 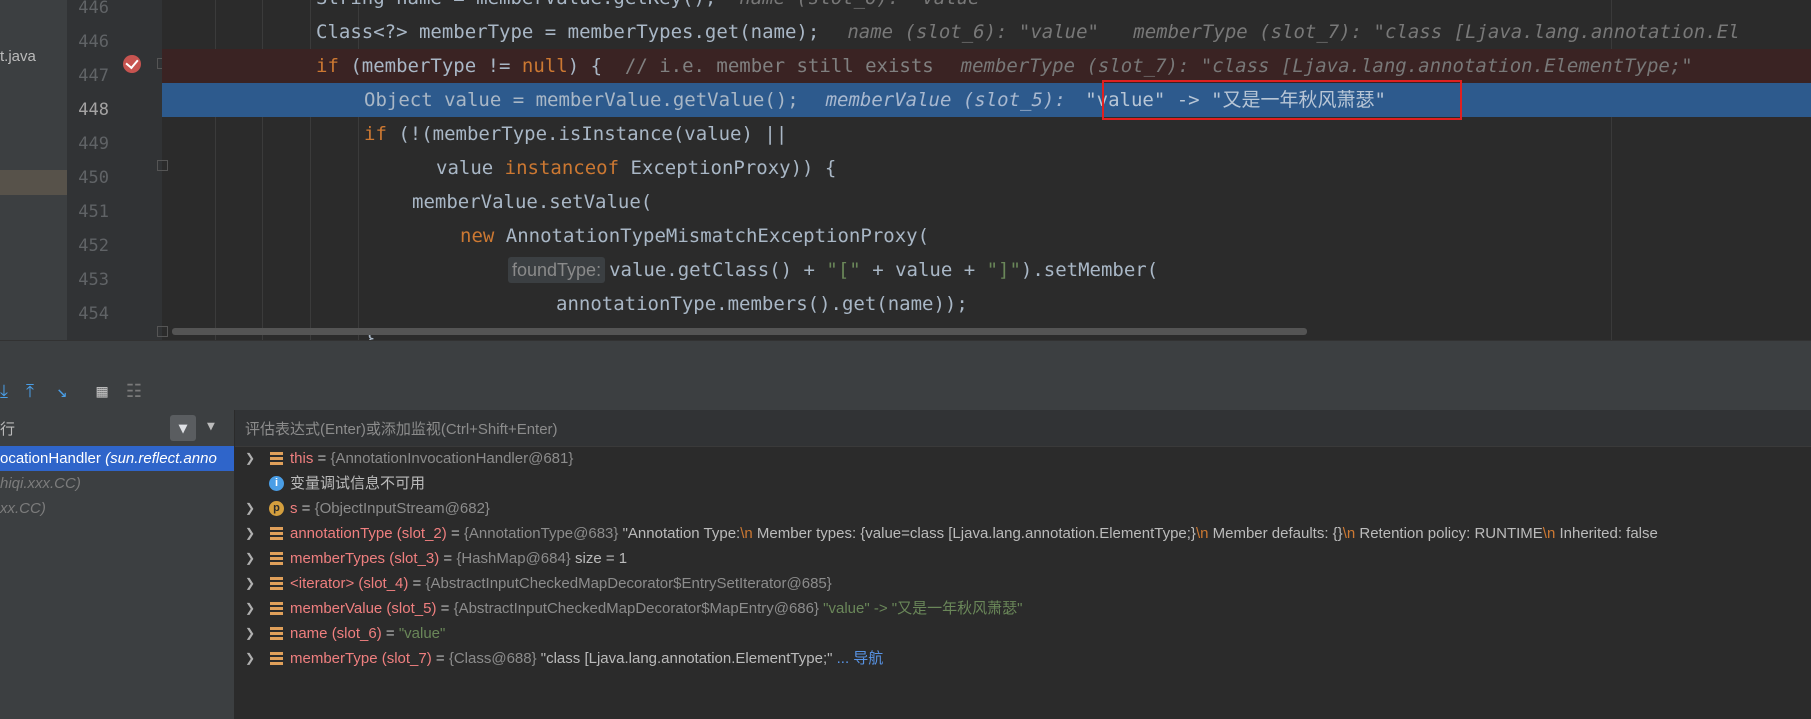 What do you see at coordinates (986, 168) in the screenshot?
I see `code-line-450: value instanceof ExceptionProxy)) {` at bounding box center [986, 168].